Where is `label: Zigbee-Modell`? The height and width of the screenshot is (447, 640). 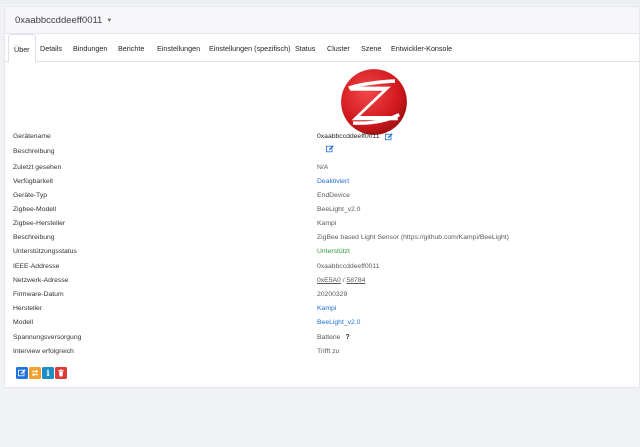 label: Zigbee-Modell is located at coordinates (35, 209).